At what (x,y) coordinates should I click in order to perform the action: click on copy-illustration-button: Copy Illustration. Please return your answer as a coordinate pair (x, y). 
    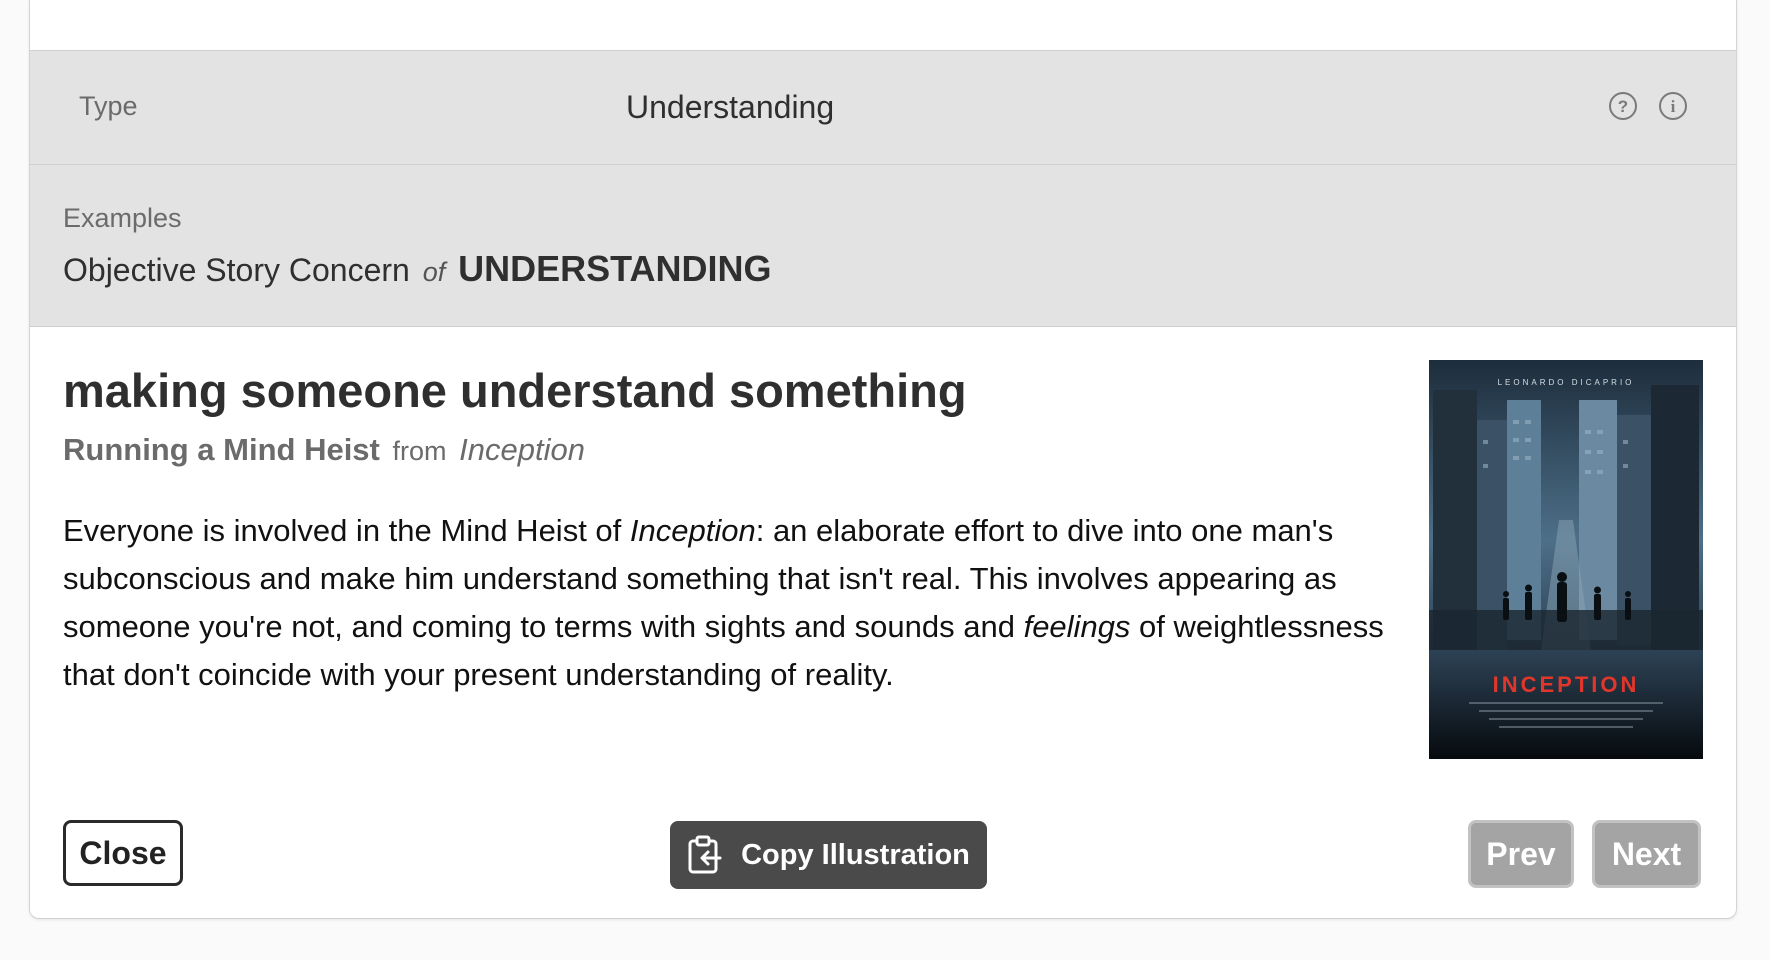
    Looking at the image, I should click on (828, 855).